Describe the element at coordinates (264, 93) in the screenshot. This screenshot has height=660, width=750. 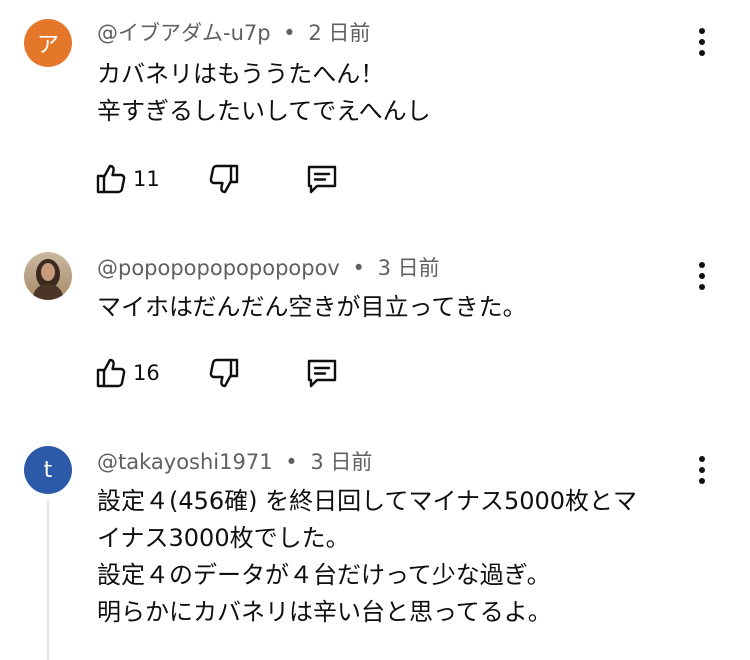
I see `comment-text: カバネリはもううたへん！ 辛すぎるしたいしてでえへんし` at that location.